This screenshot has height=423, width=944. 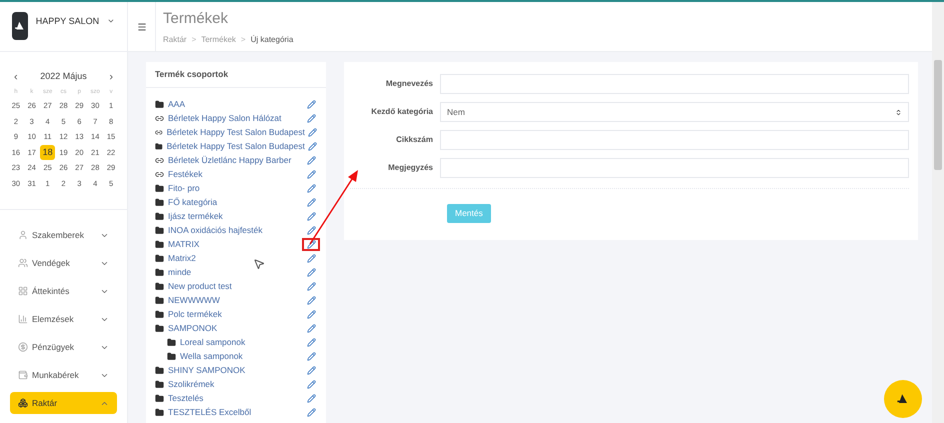 What do you see at coordinates (215, 230) in the screenshot?
I see `category-link: INOA oxidációs hajfesték` at bounding box center [215, 230].